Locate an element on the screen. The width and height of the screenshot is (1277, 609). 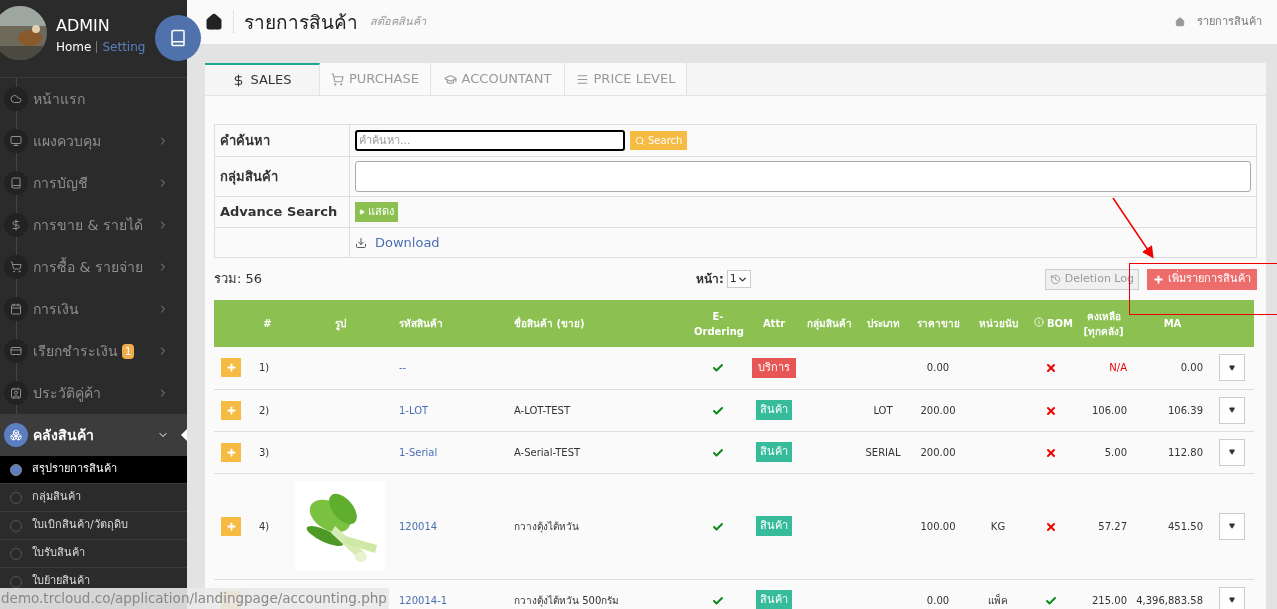
sidebar-item: การเงิน is located at coordinates (93, 309).